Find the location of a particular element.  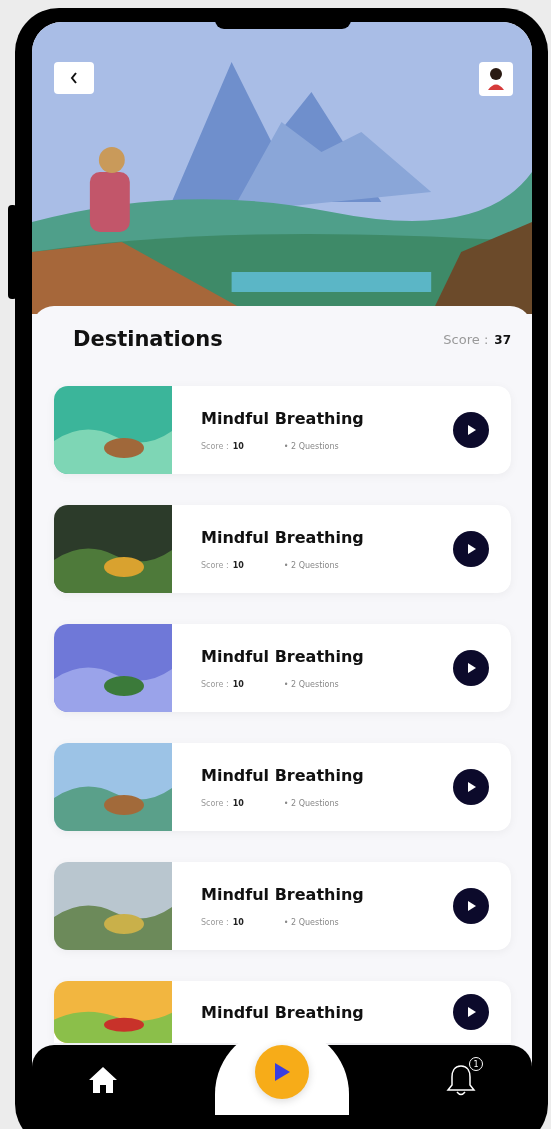

score-label: Score : is located at coordinates (466, 339).